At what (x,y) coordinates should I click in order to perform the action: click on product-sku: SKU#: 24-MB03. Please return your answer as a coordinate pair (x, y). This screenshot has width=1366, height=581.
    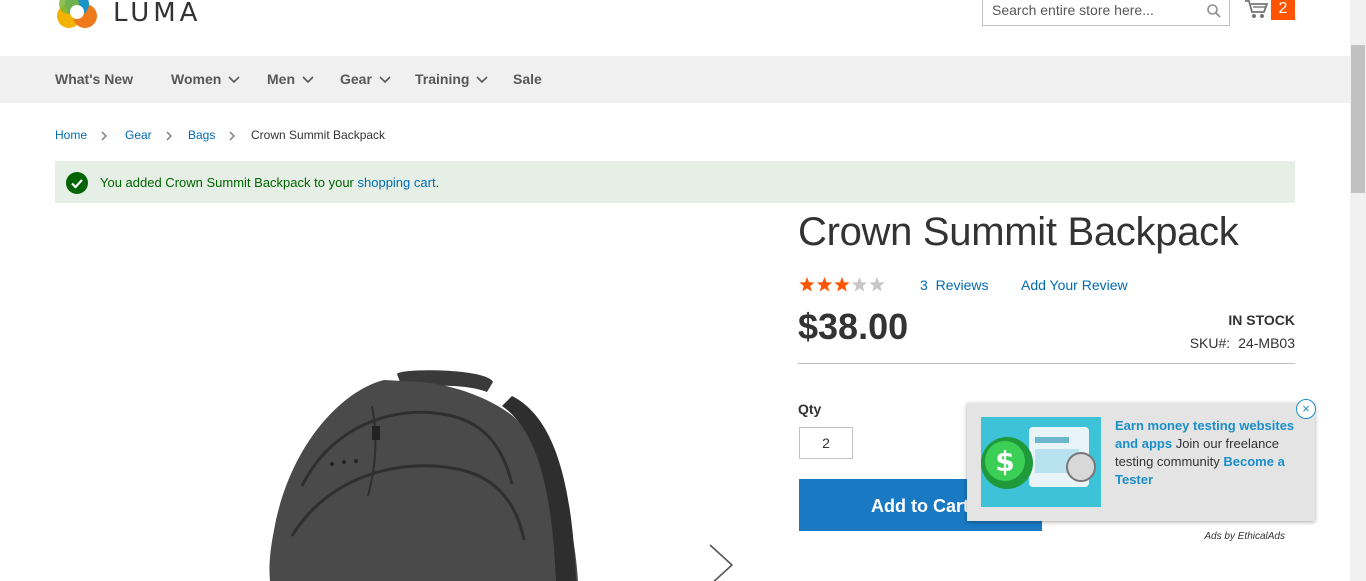
    Looking at the image, I should click on (1242, 343).